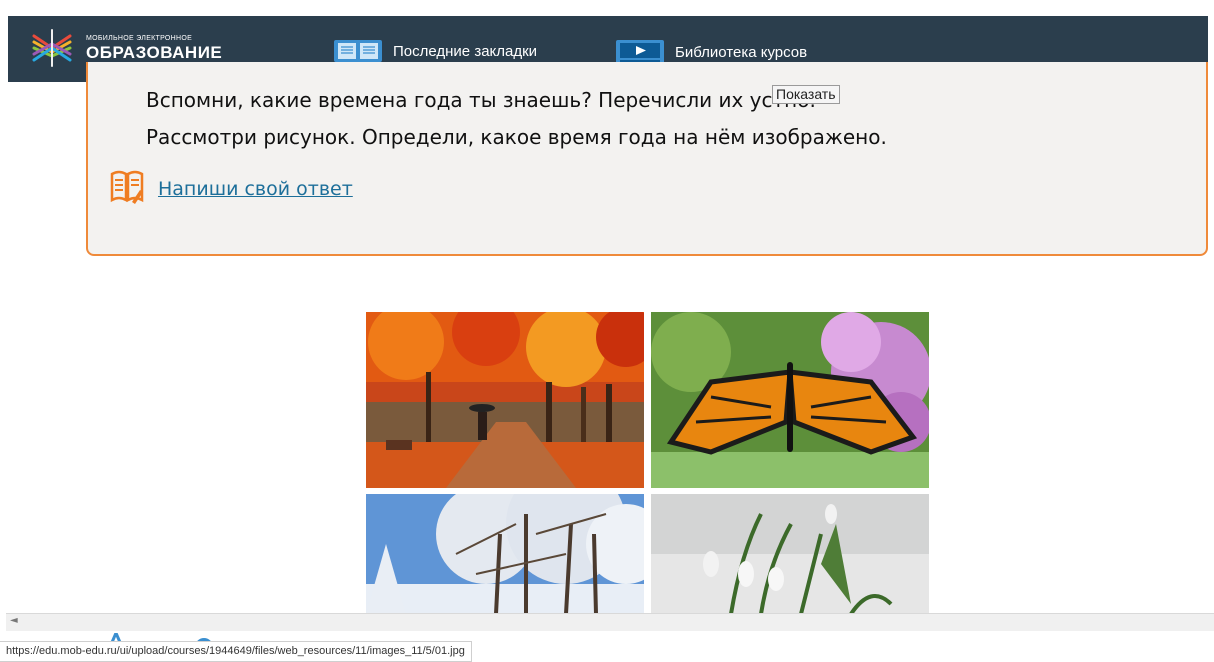  I want to click on nav-recent-bookmarks-label: Последние закладки, so click(465, 51).